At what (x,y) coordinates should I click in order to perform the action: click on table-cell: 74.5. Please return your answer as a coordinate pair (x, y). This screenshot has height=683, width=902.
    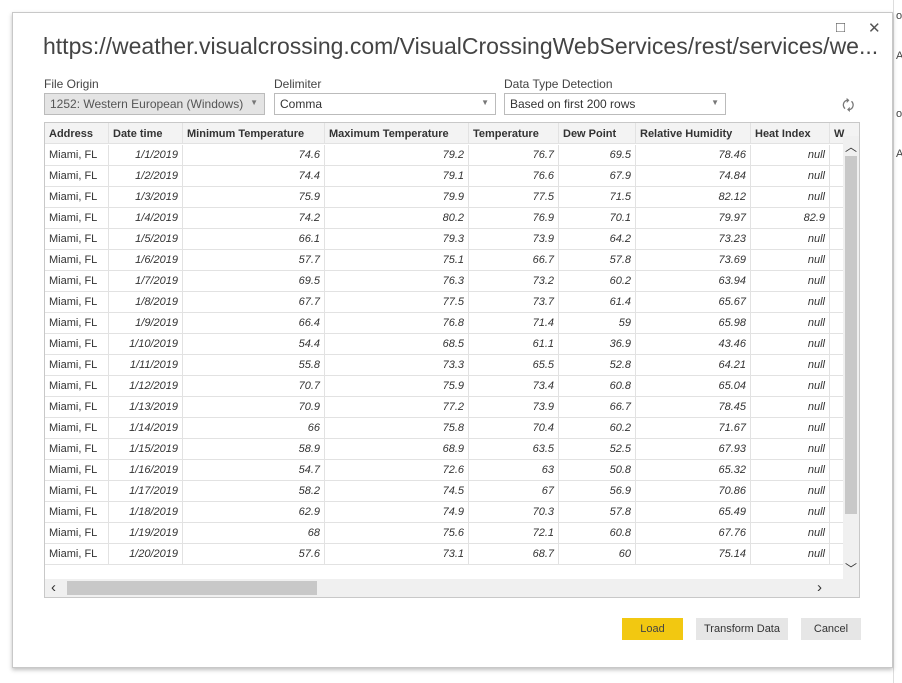
    Looking at the image, I should click on (397, 491).